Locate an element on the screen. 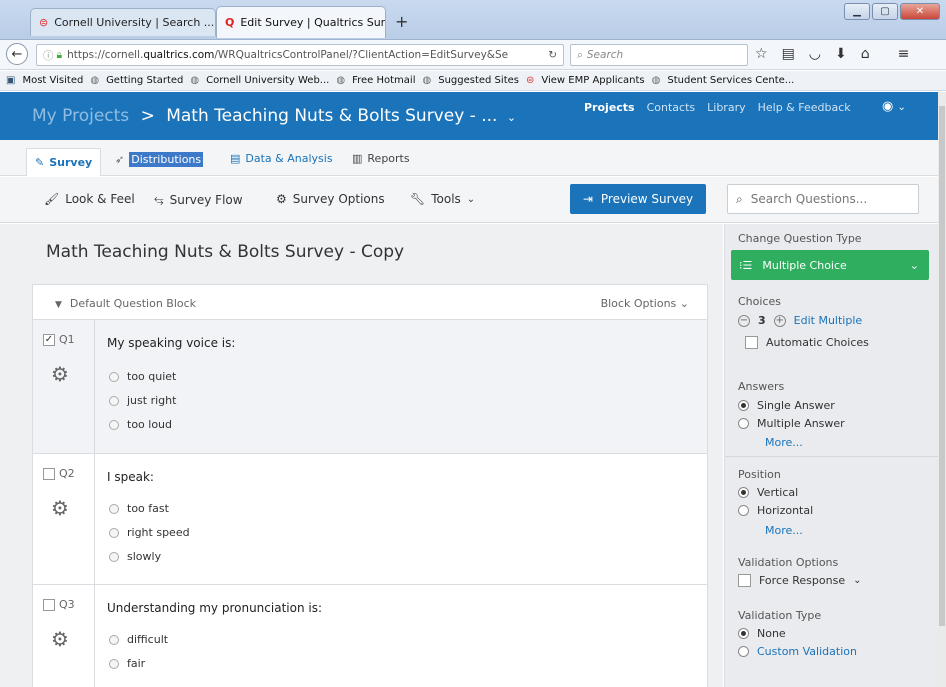 The width and height of the screenshot is (946, 687). my-projects-link: My Projects is located at coordinates (80, 116).